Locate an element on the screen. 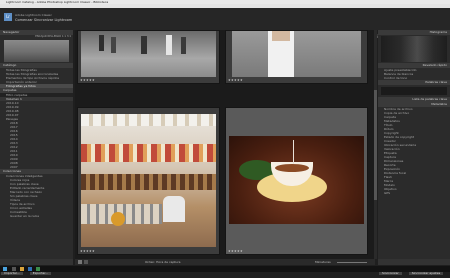 This screenshot has width=450, height=278. identity-line-1: Adobe Lightroom Classic is located at coordinates (34, 15).